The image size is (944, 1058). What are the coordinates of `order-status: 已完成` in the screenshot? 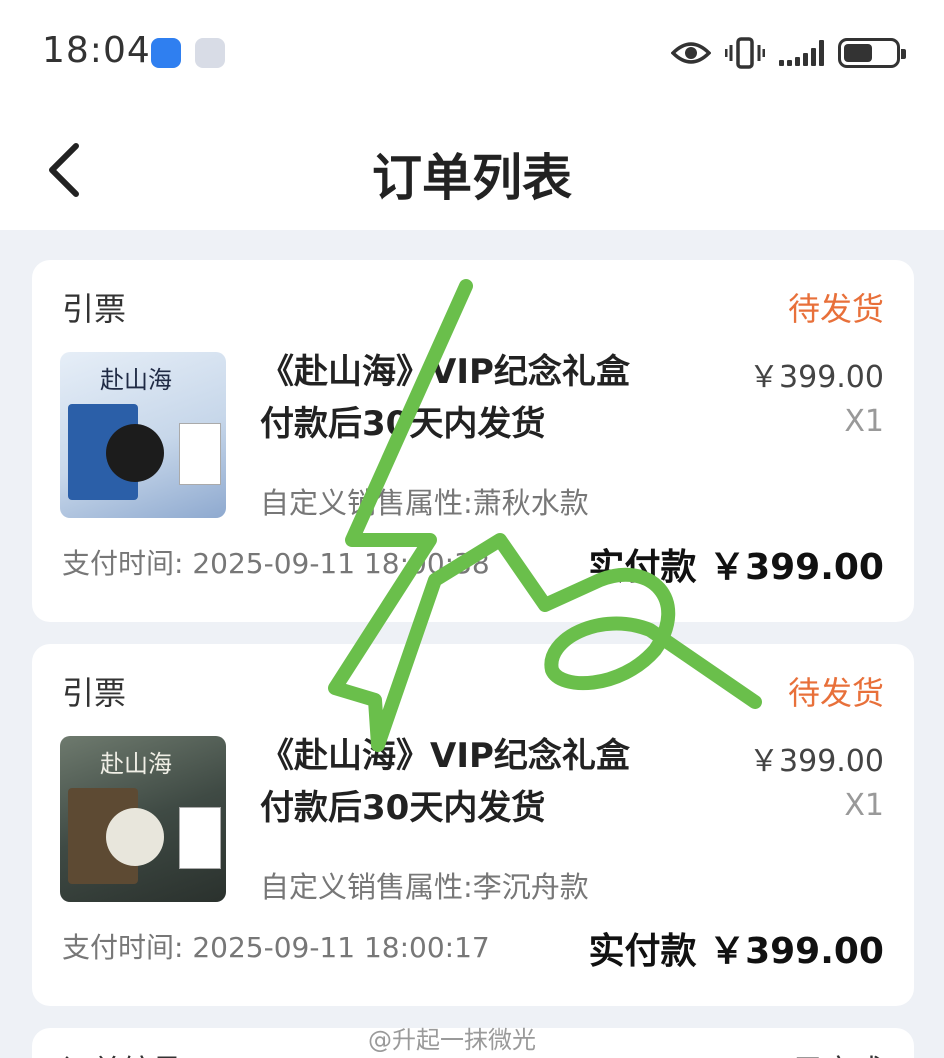 It's located at (839, 1052).